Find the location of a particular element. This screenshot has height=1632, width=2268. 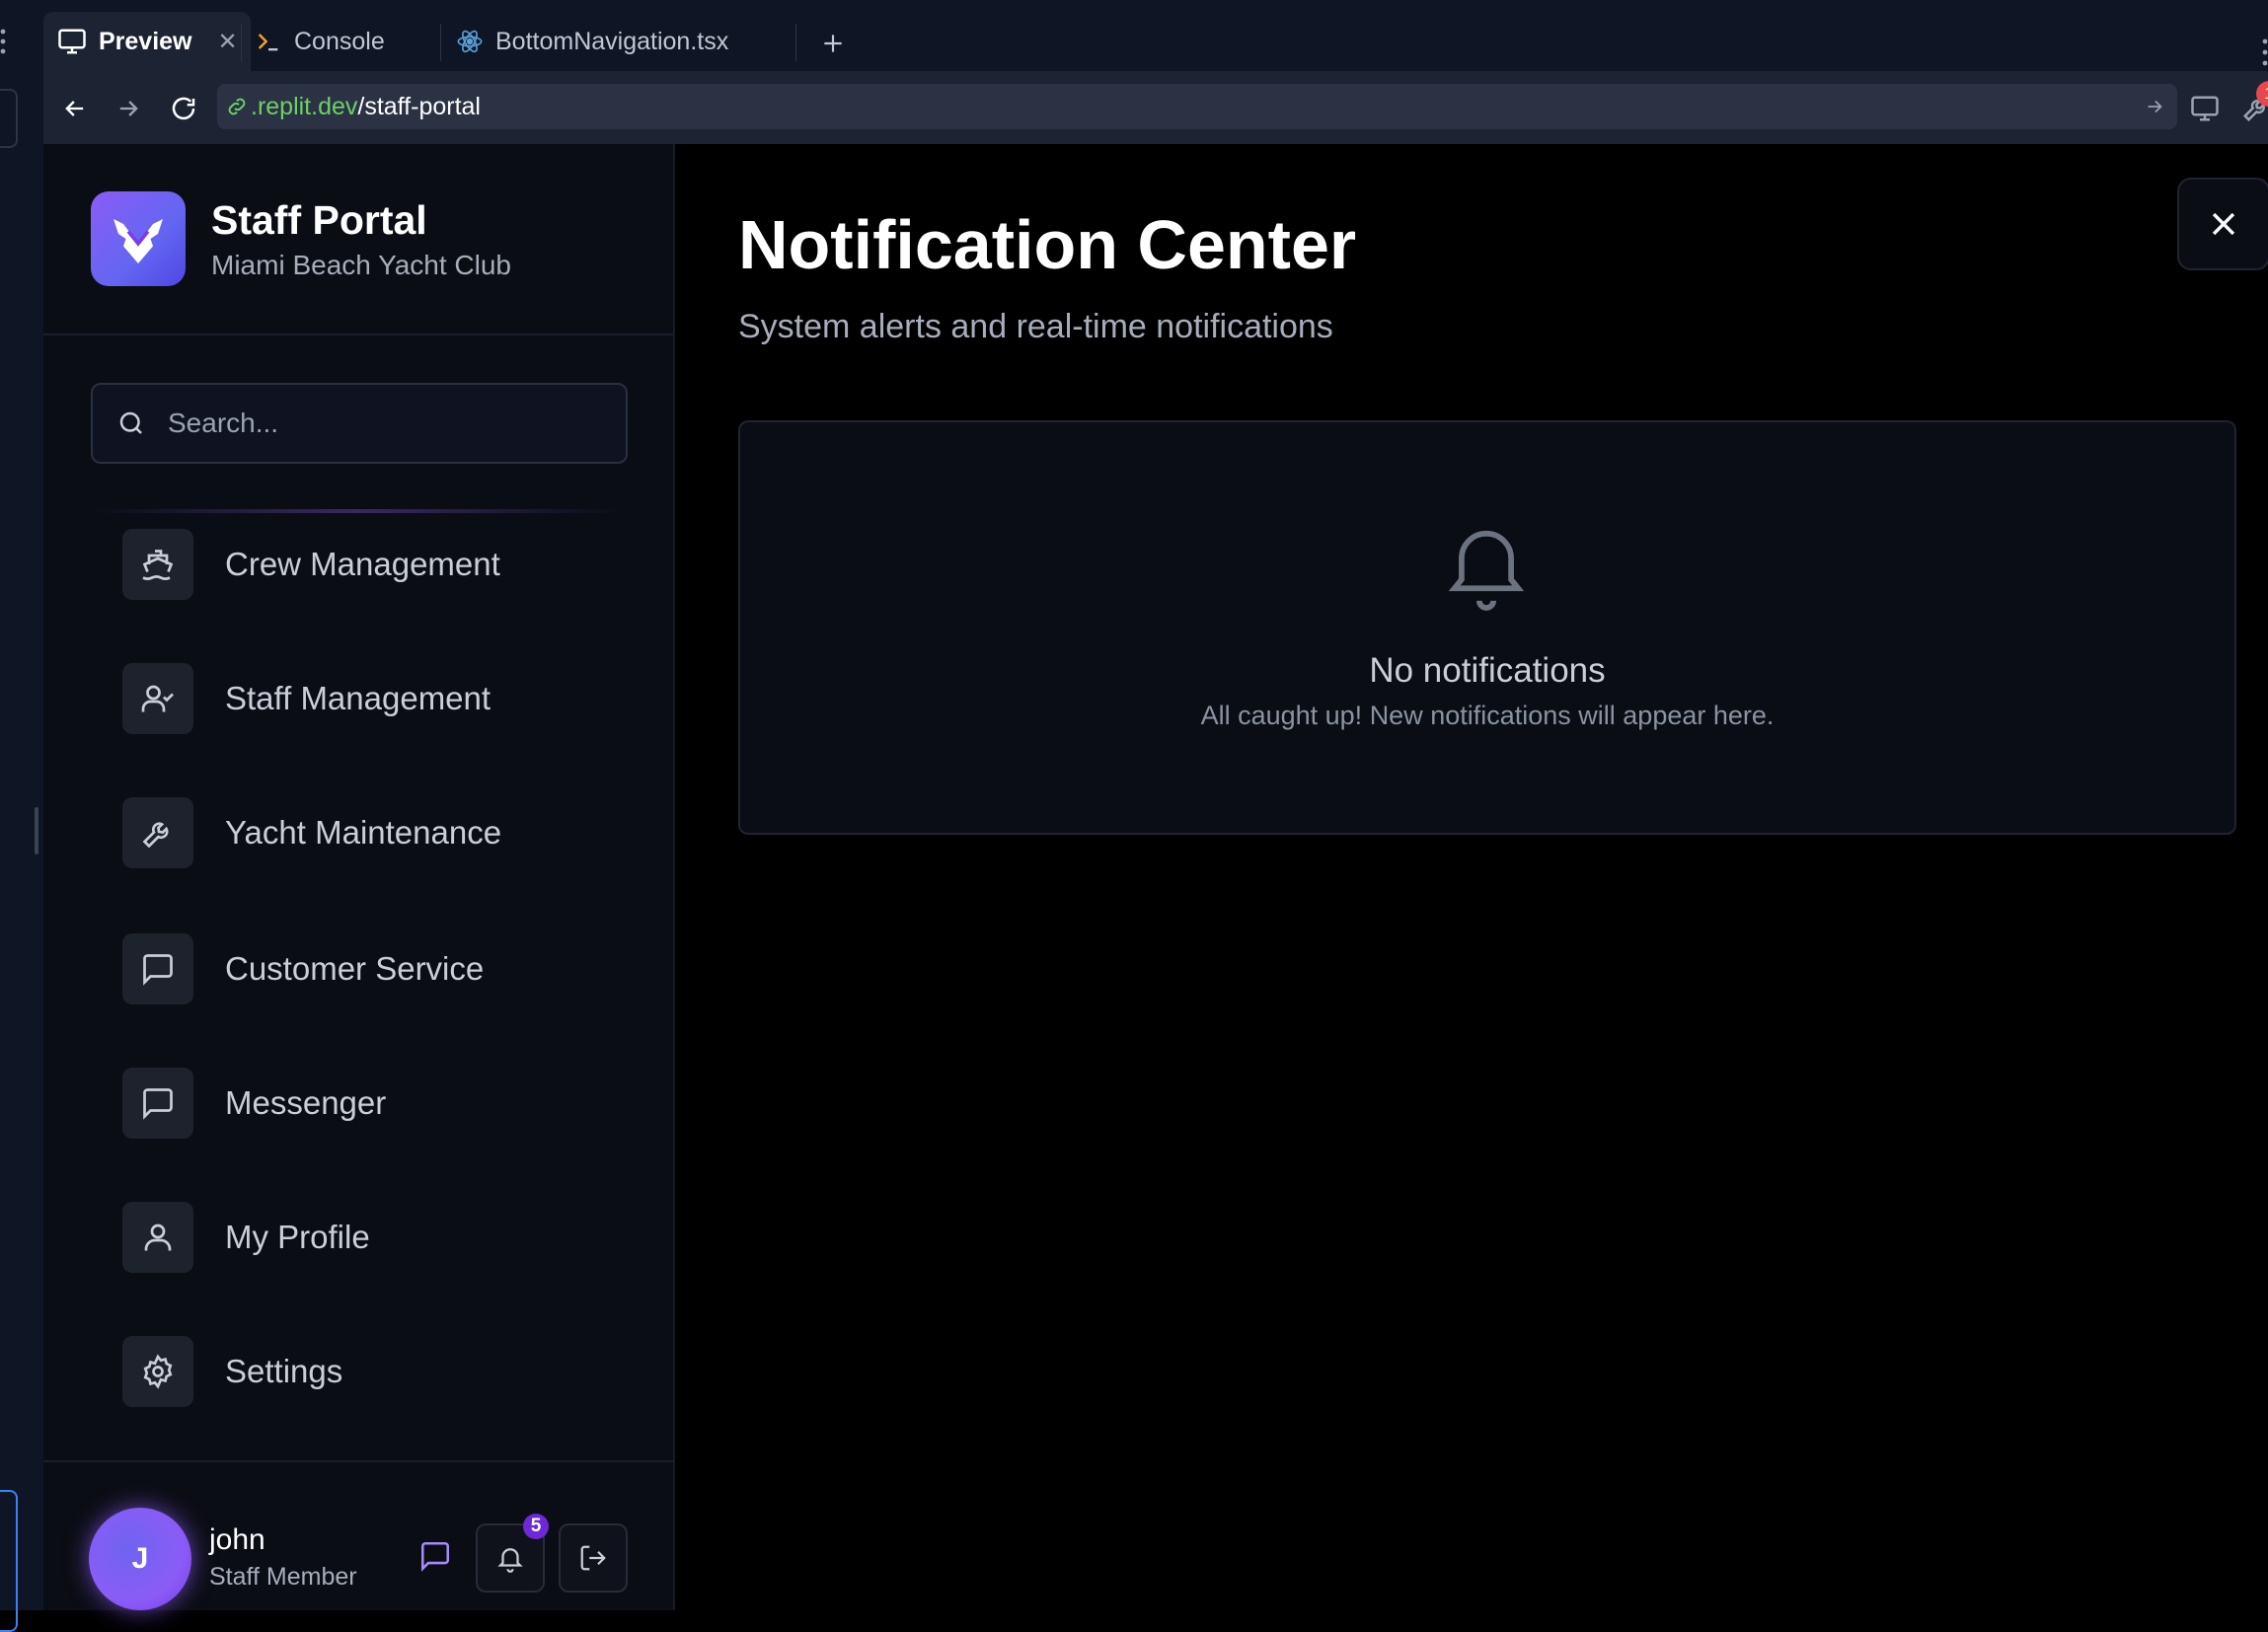

sidebar-item-customer-service: Customer Service is located at coordinates (379, 968).